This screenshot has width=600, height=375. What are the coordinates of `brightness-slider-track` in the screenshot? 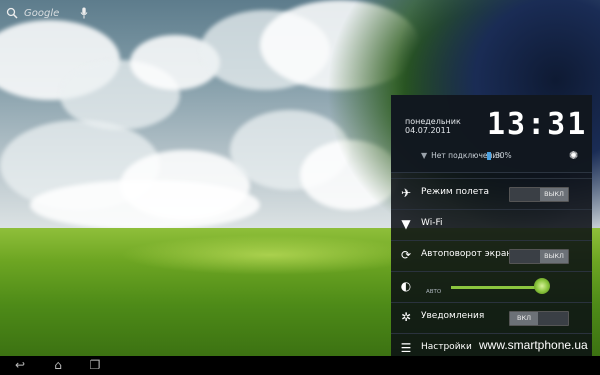 It's located at (497, 287).